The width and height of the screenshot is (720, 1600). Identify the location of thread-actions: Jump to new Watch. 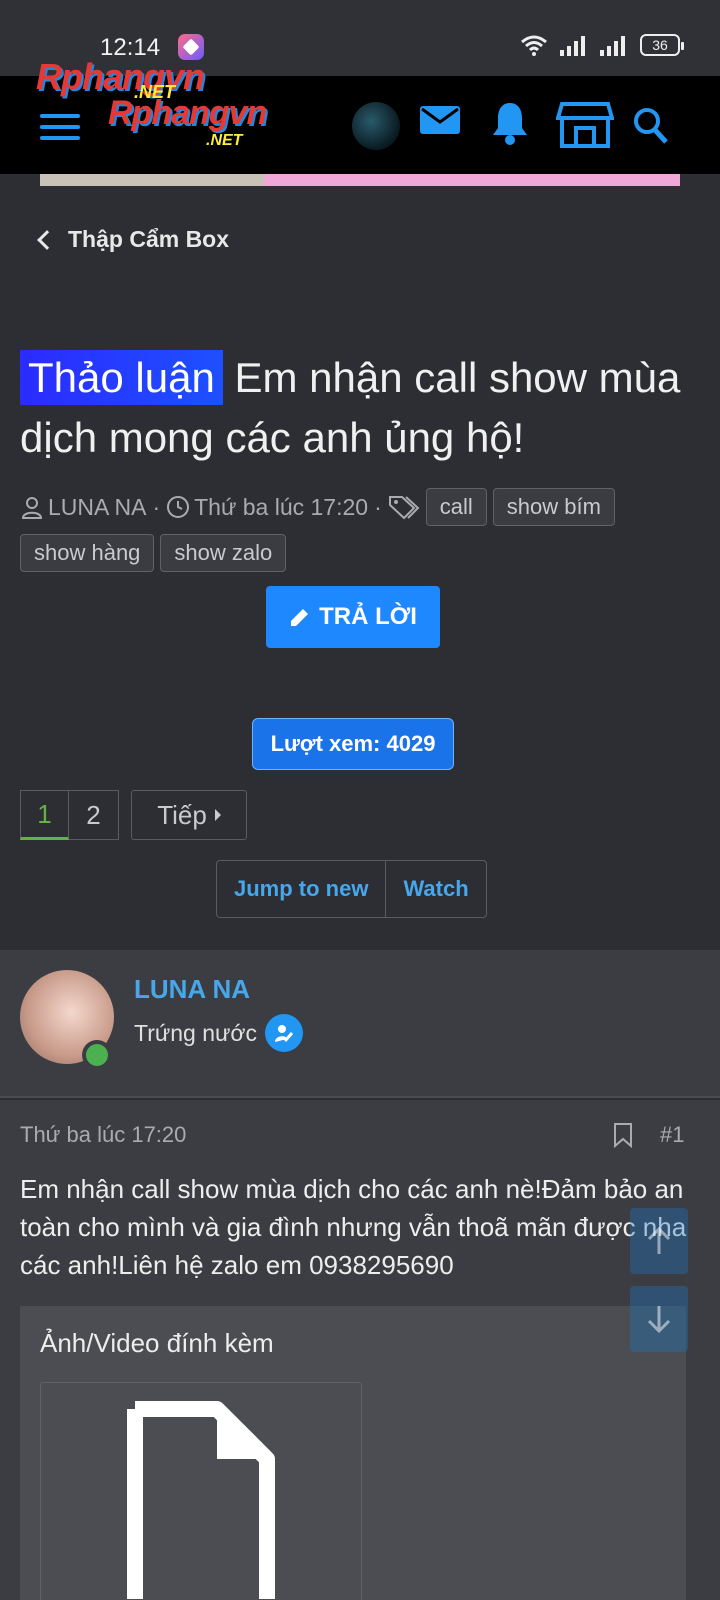
(351, 889).